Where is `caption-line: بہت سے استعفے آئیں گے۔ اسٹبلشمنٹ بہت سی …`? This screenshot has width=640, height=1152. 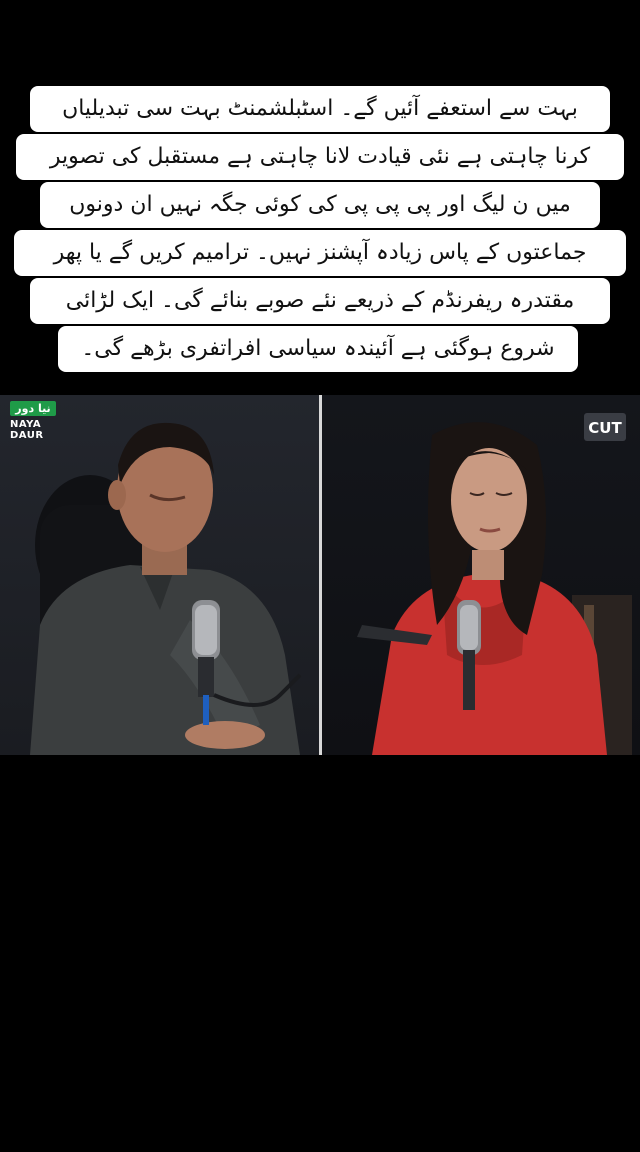 caption-line: بہت سے استعفے آئیں گے۔ اسٹبلشمنٹ بہت سی … is located at coordinates (320, 109).